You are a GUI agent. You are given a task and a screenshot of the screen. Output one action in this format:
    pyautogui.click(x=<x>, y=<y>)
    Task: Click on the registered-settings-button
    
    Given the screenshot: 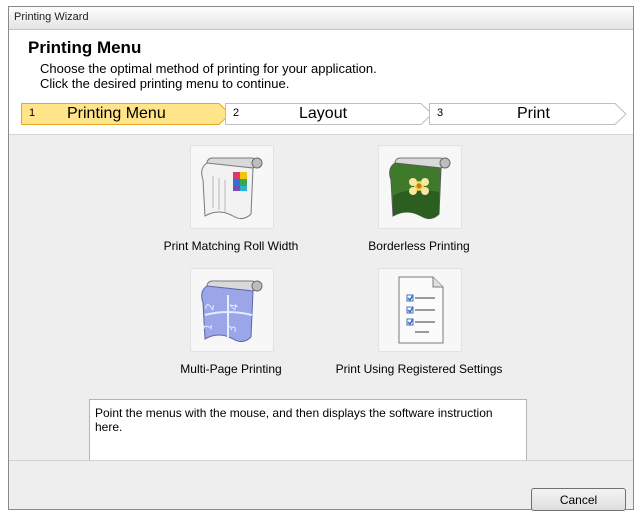 What is the action you would take?
    pyautogui.click(x=420, y=310)
    